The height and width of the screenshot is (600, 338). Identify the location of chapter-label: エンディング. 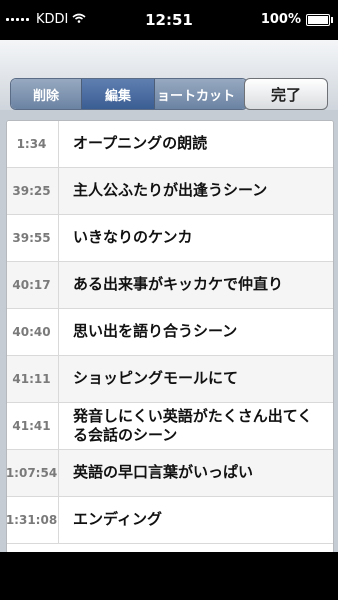
(117, 519).